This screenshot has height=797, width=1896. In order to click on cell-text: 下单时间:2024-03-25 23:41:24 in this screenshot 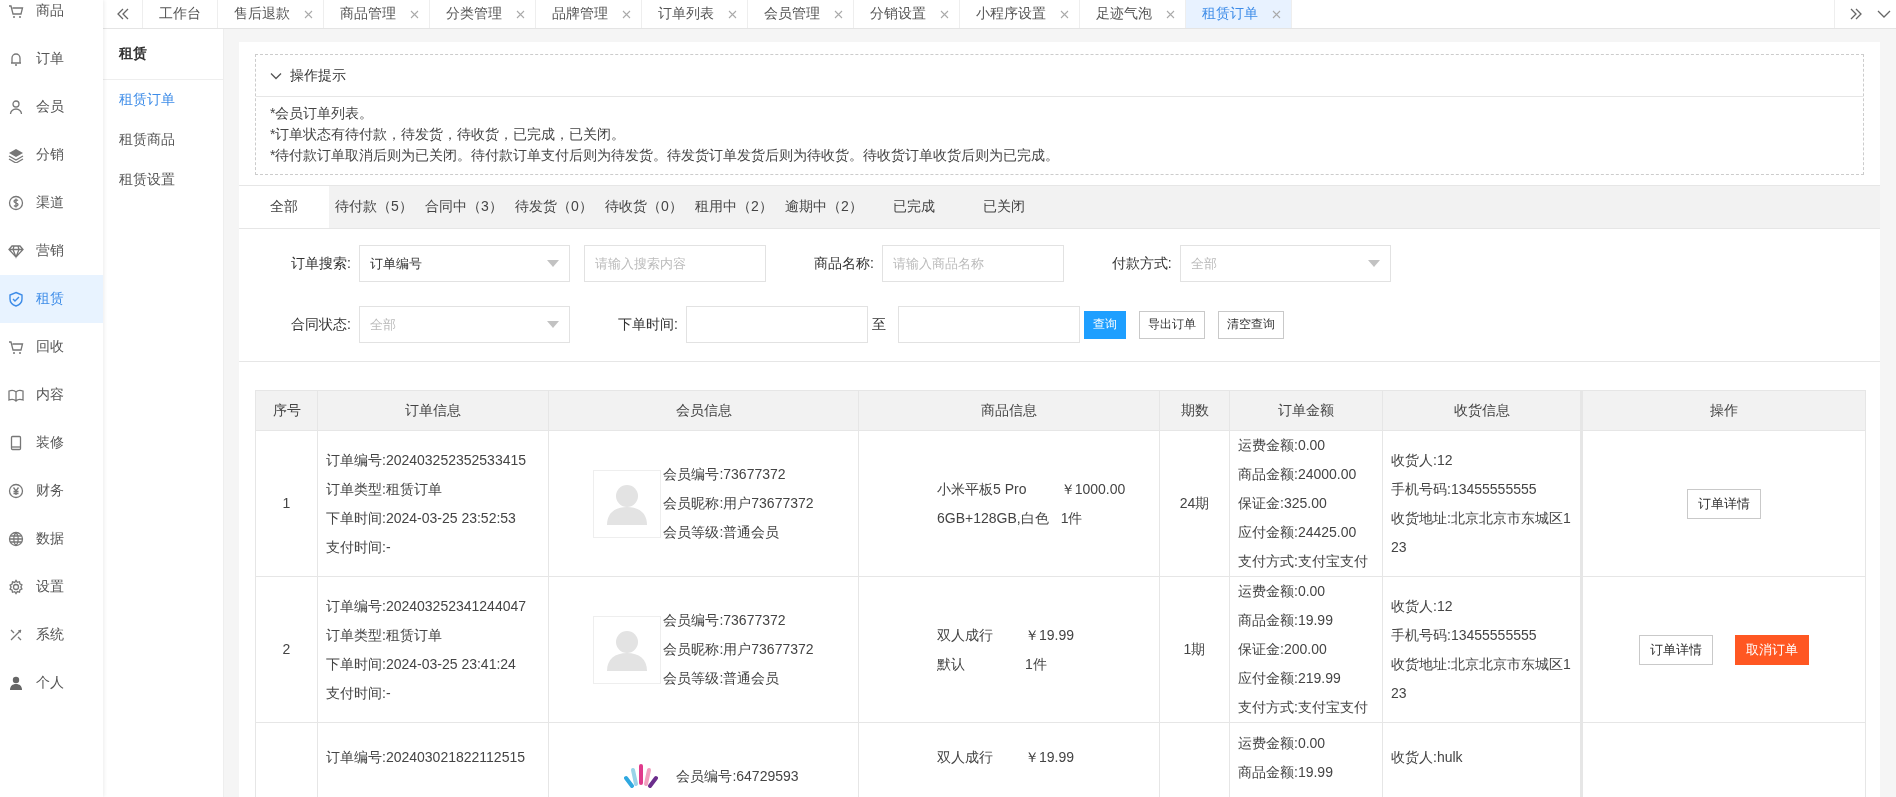, I will do `click(421, 664)`.